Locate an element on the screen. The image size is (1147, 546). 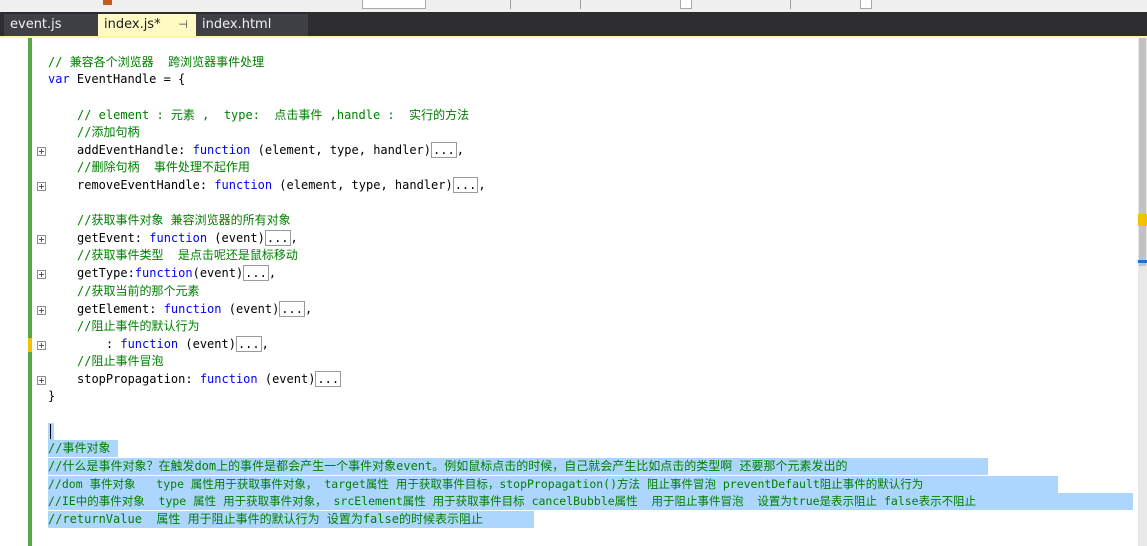
tab-index-html: index.html is located at coordinates (252, 25).